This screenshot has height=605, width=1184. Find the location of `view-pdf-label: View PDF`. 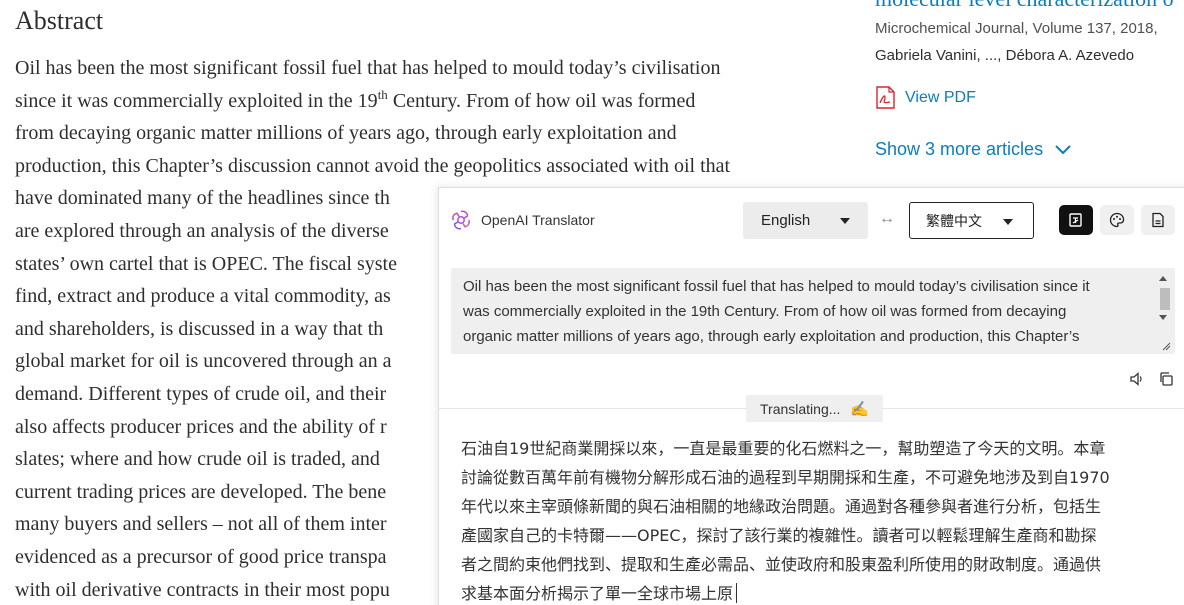

view-pdf-label: View PDF is located at coordinates (940, 97).